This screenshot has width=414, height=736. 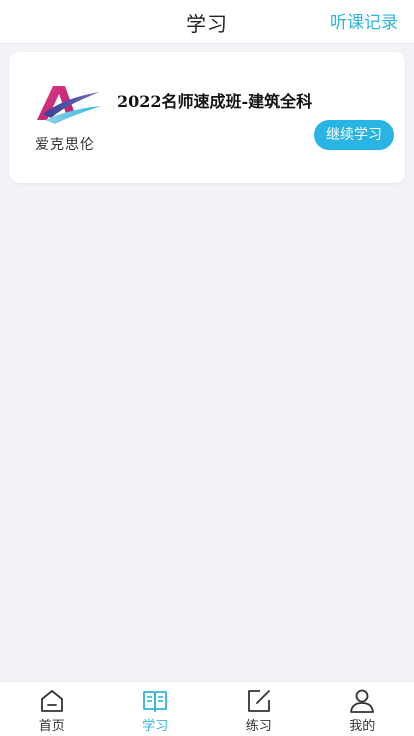 I want to click on edit-icon, so click(x=258, y=701).